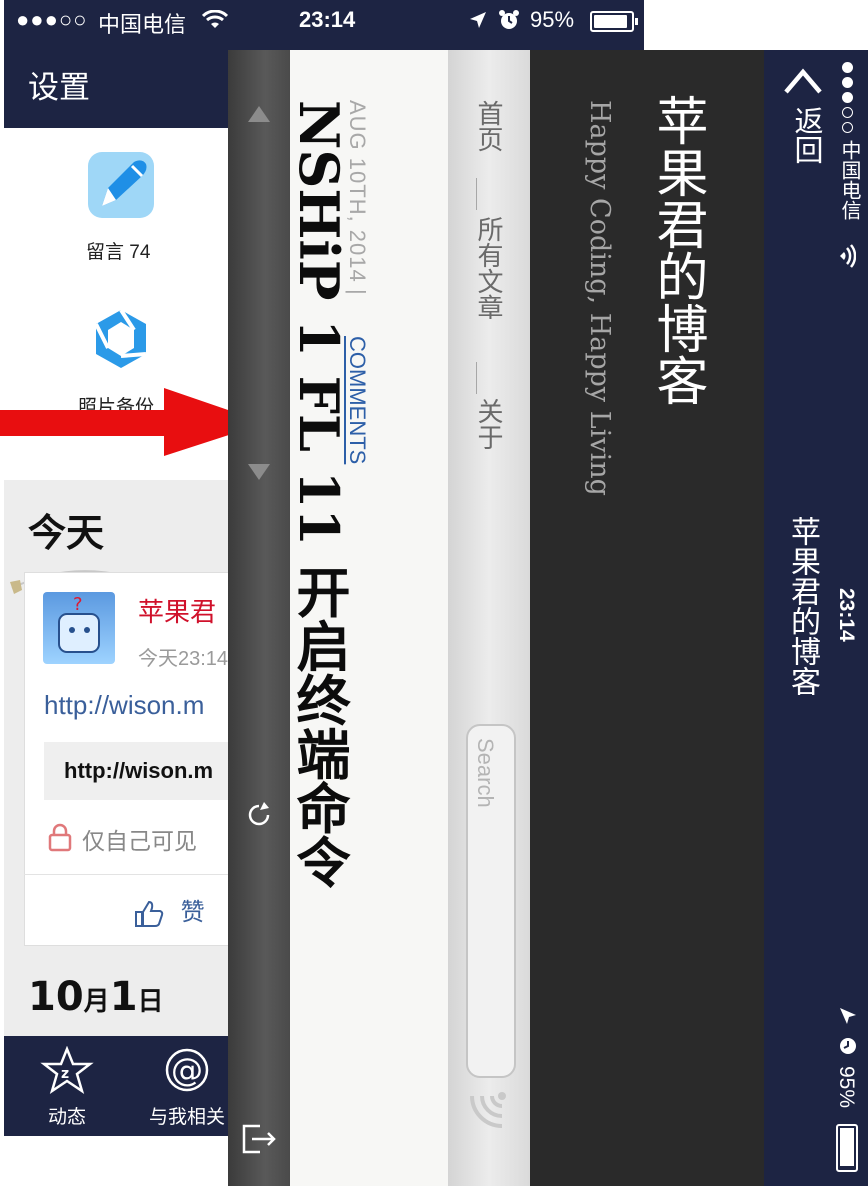  What do you see at coordinates (485, 773) in the screenshot?
I see `search-placeholder: Search` at bounding box center [485, 773].